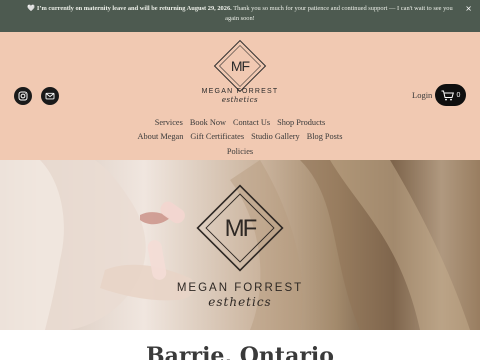 Image resolution: width=480 pixels, height=360 pixels. Describe the element at coordinates (240, 302) in the screenshot. I see `hero-brand-tagline: esthetics` at that location.